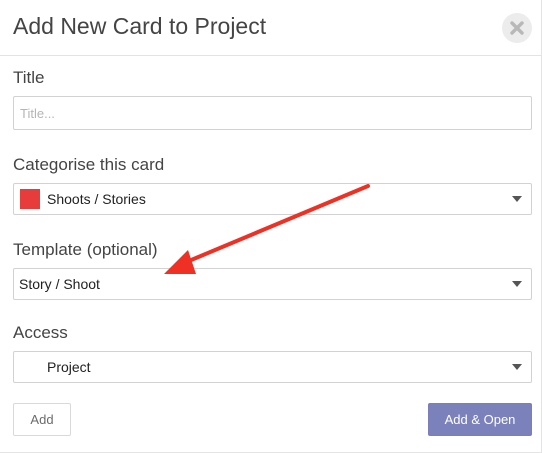 The width and height of the screenshot is (542, 453). I want to click on template-selected-value: Story / Shoot, so click(59, 284).